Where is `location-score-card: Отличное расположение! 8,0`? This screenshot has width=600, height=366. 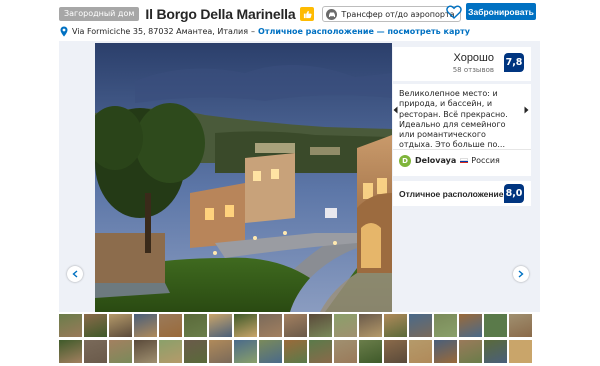
location-score-card: Отличное расположение! 8,0 is located at coordinates (462, 193).